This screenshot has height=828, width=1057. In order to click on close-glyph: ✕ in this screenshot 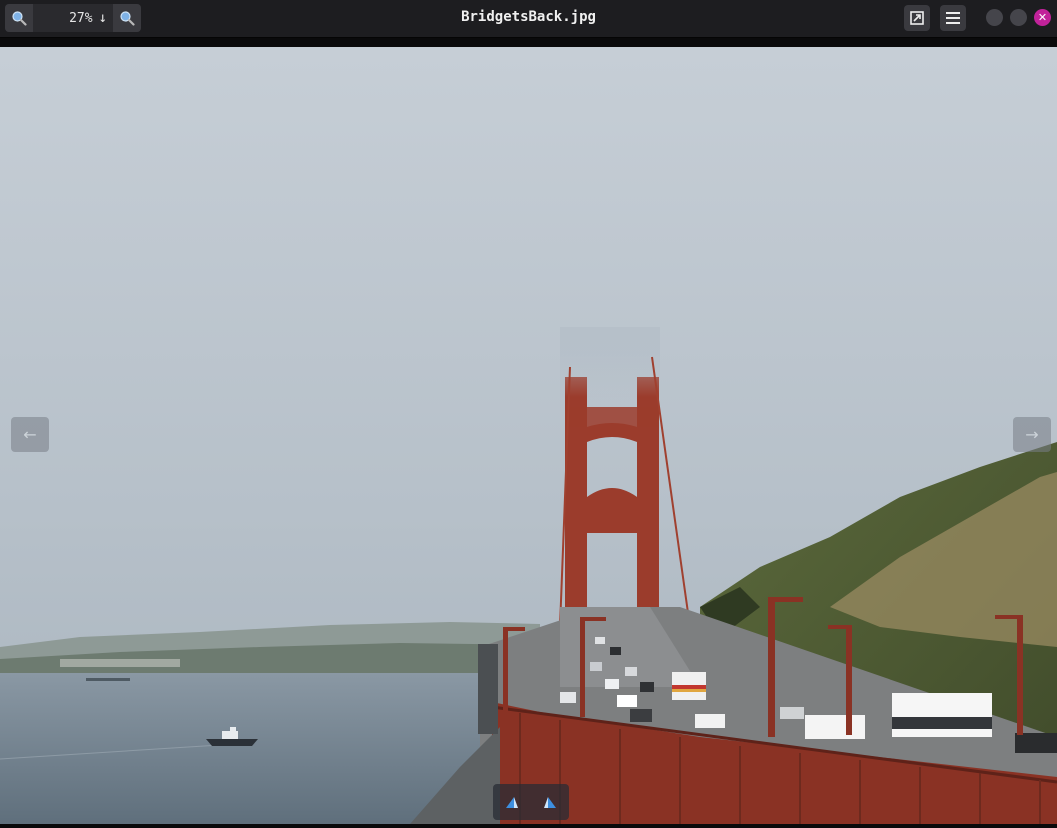, I will do `click(1042, 17)`.